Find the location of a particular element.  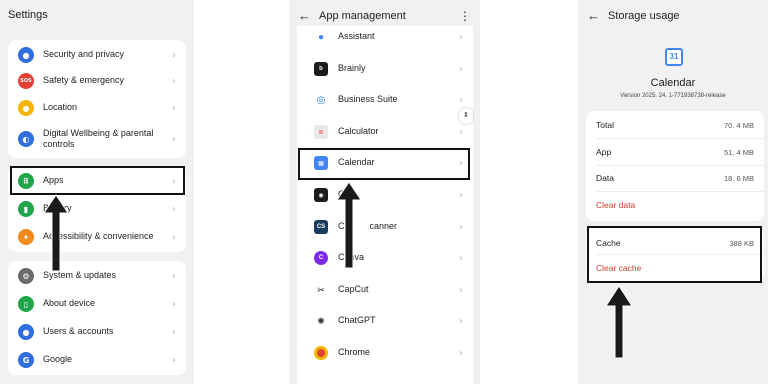

app-item-capcut: ✂ CapCut › is located at coordinates (385, 290).